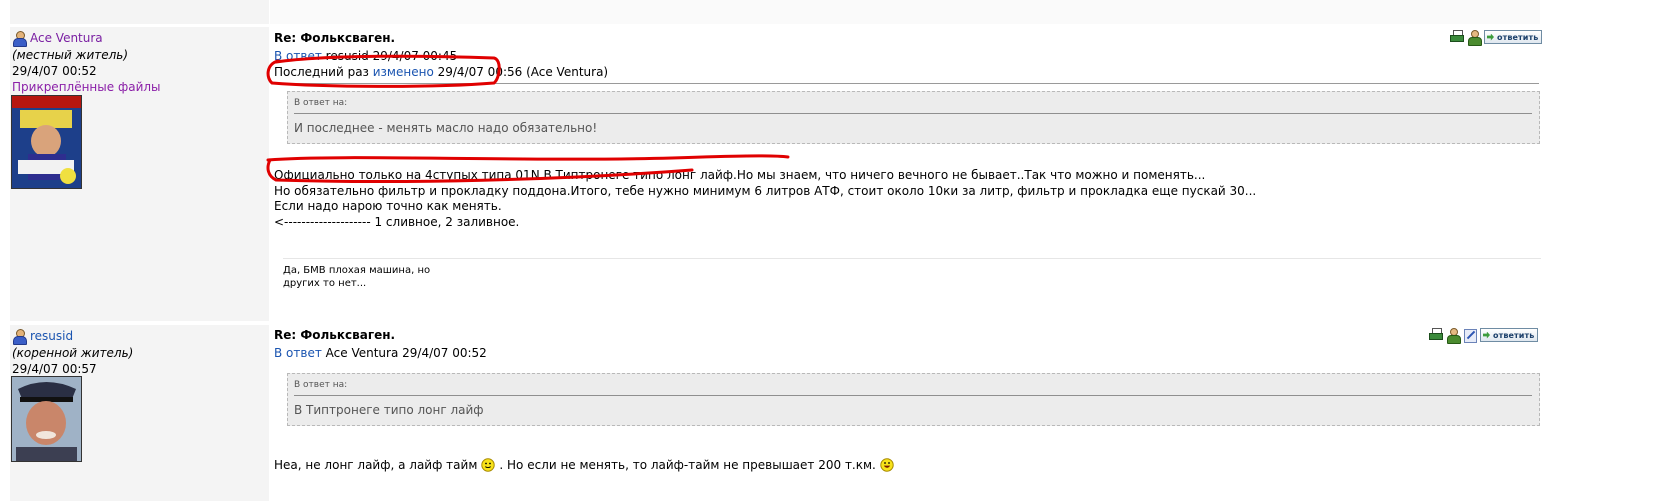 The image size is (1657, 501). What do you see at coordinates (335, 38) in the screenshot?
I see `post1-title: Re: Фольксваген.` at bounding box center [335, 38].